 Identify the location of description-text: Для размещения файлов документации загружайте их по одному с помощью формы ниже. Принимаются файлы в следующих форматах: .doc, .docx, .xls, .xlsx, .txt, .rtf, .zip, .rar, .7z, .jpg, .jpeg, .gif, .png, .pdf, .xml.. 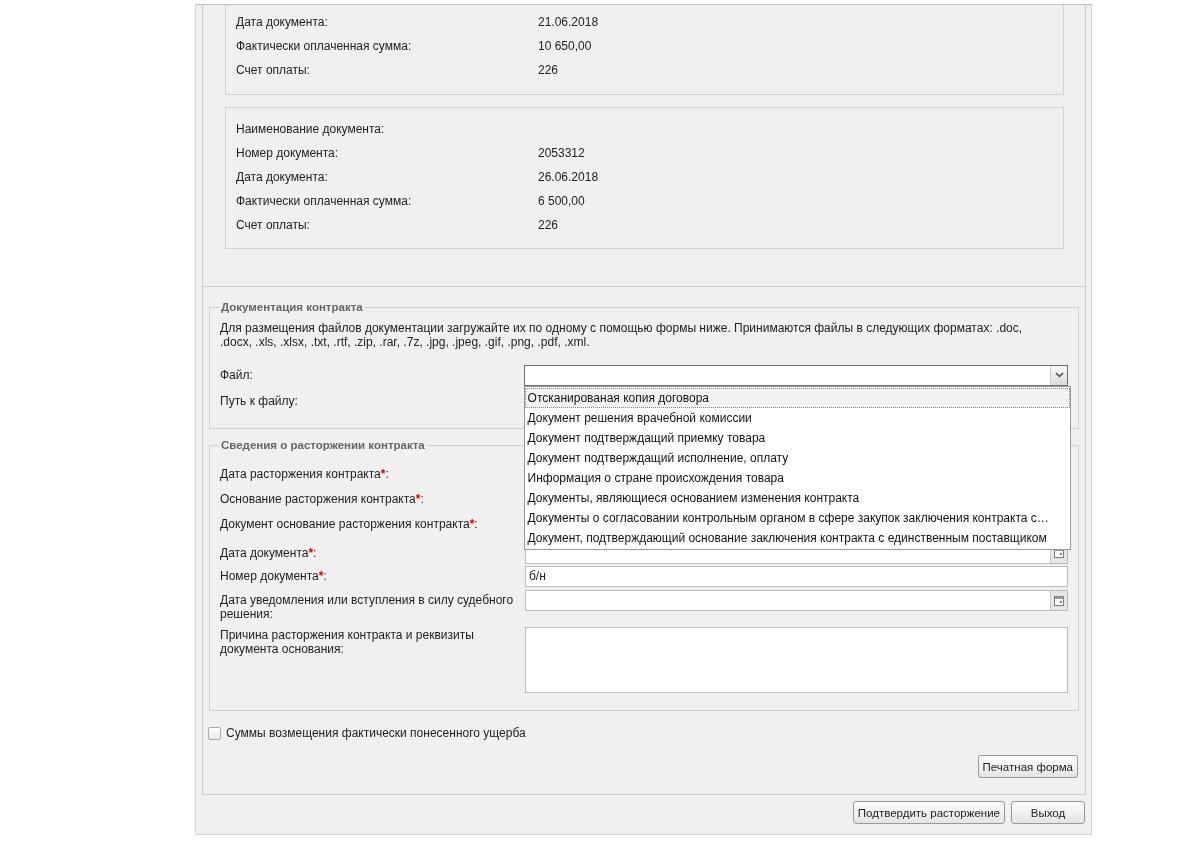
(622, 335).